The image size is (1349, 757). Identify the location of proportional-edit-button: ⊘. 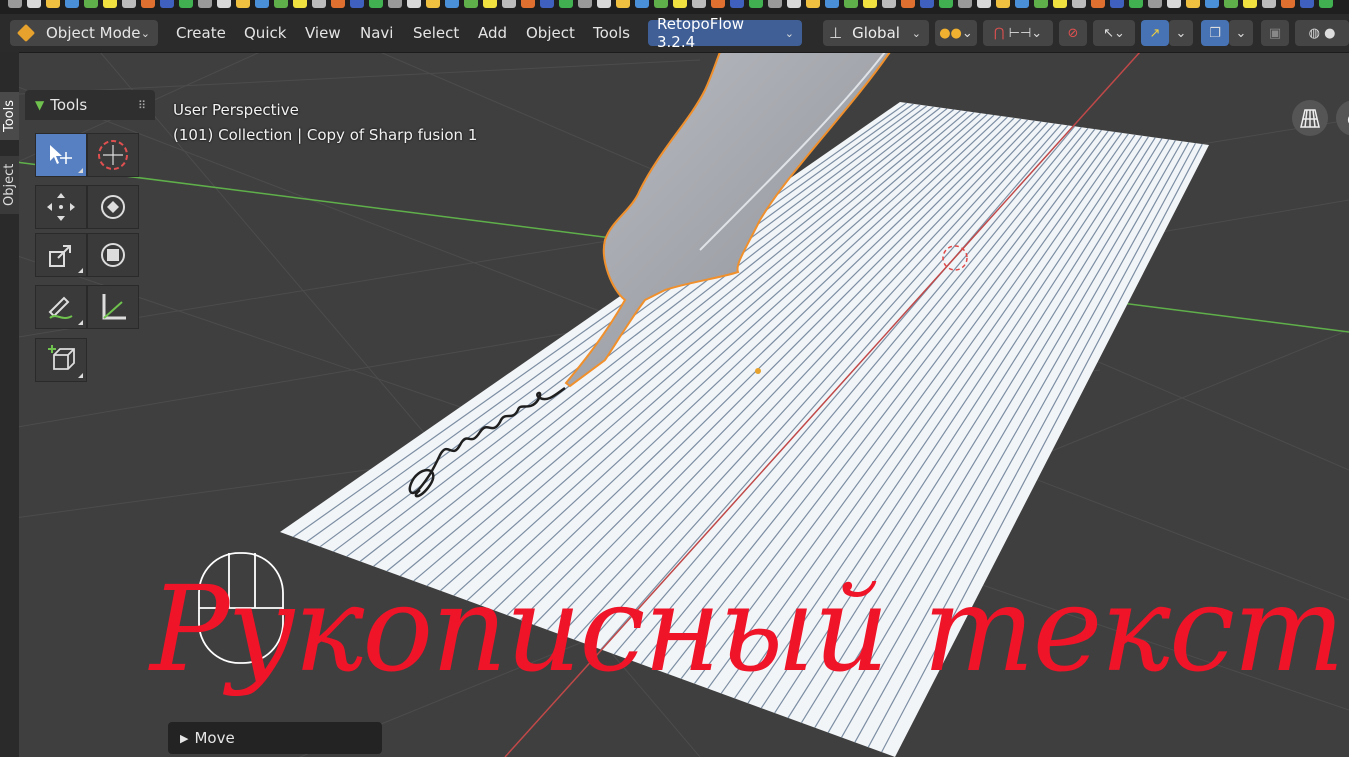
(1073, 33).